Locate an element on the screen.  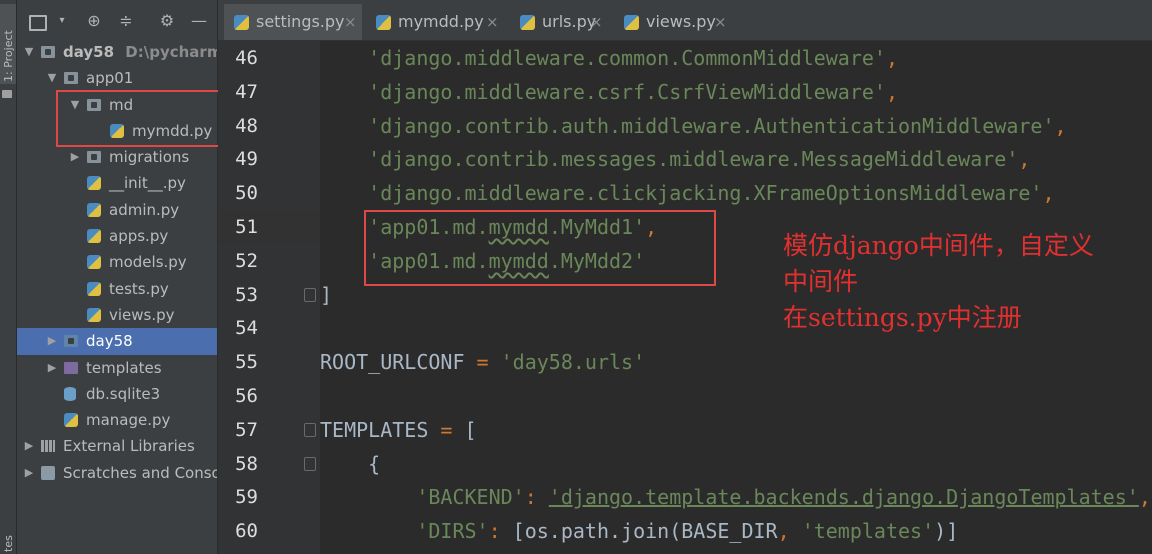
line-number: 46 is located at coordinates (246, 58).